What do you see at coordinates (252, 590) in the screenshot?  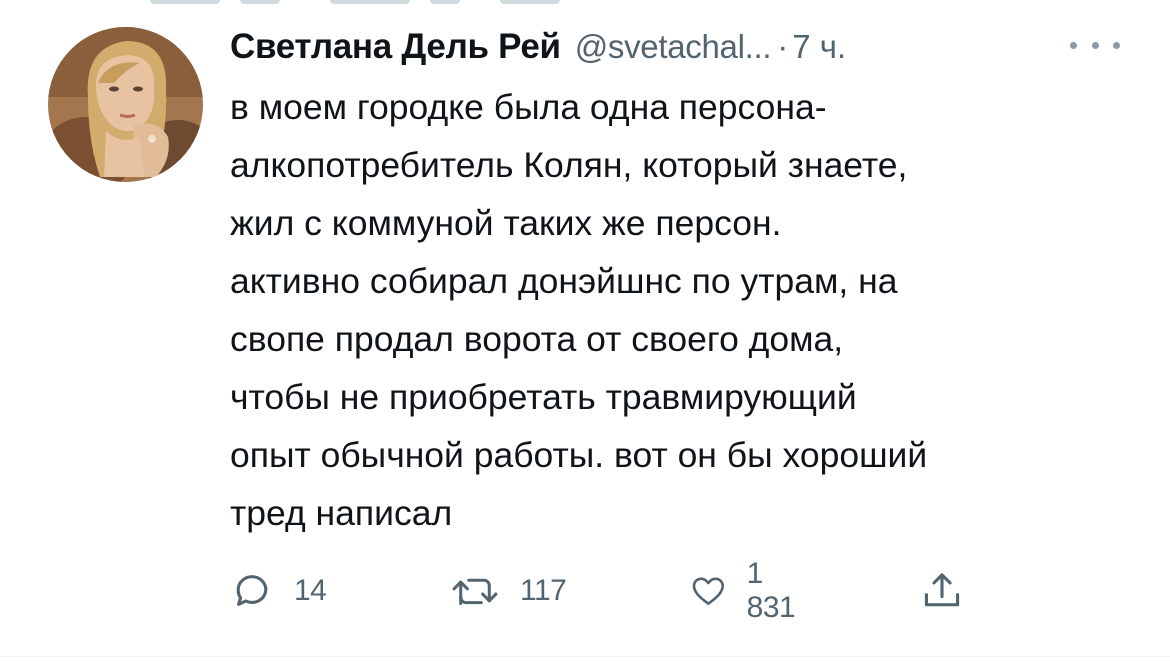 I see `reply-icon` at bounding box center [252, 590].